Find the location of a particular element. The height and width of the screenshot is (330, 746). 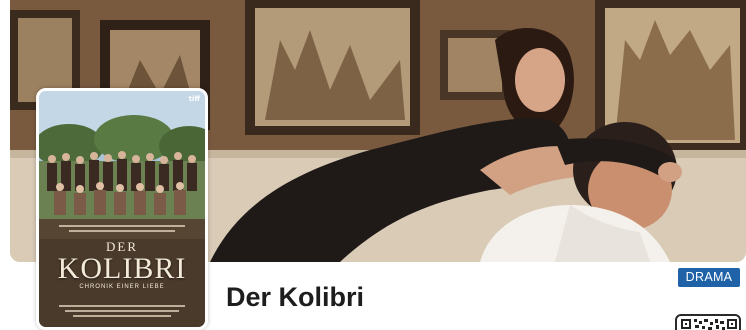

festival-badge: tiff is located at coordinates (194, 99).